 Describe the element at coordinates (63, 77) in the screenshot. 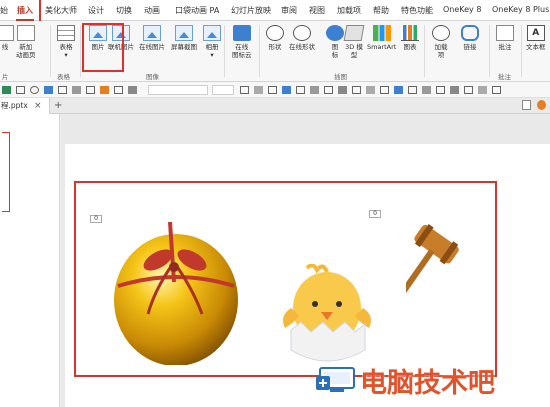

I see `group-label-tables: 表格` at that location.